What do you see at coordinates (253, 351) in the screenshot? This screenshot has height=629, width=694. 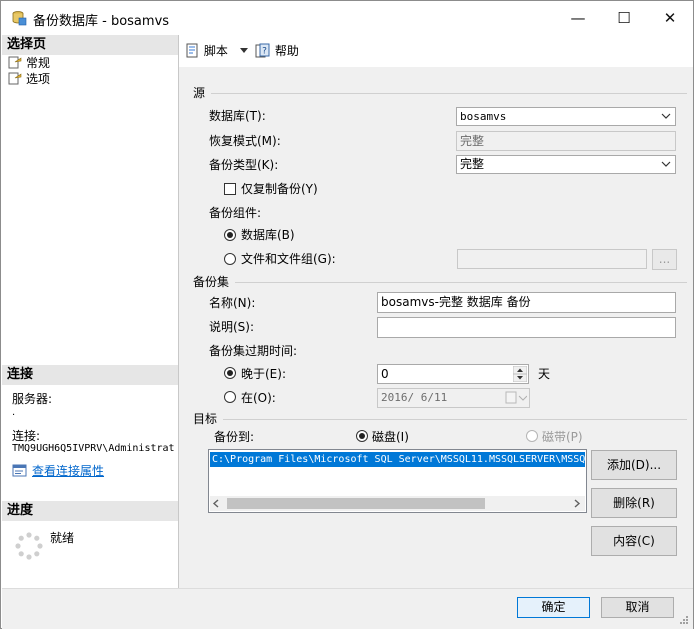 I see `expiration-label: 备份集过期时间:` at bounding box center [253, 351].